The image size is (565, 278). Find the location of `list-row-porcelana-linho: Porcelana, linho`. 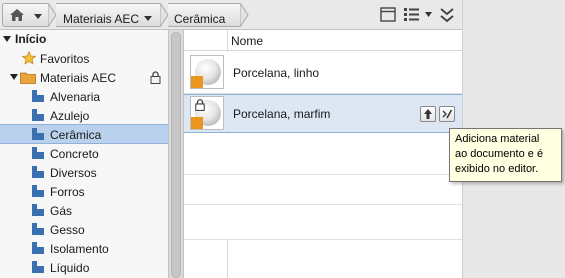

list-row-porcelana-linho: Porcelana, linho is located at coordinates (323, 73).